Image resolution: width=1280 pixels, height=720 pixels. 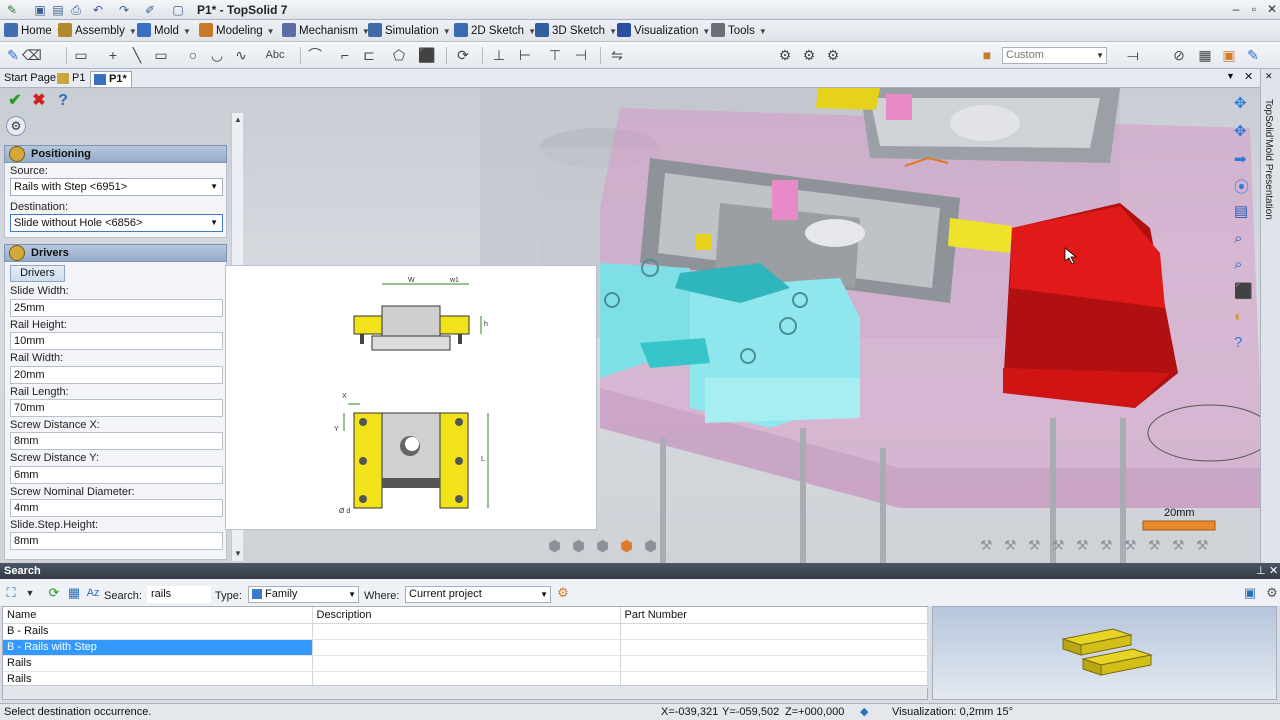 What do you see at coordinates (34, 31) in the screenshot?
I see `menu-home: Home▼` at bounding box center [34, 31].